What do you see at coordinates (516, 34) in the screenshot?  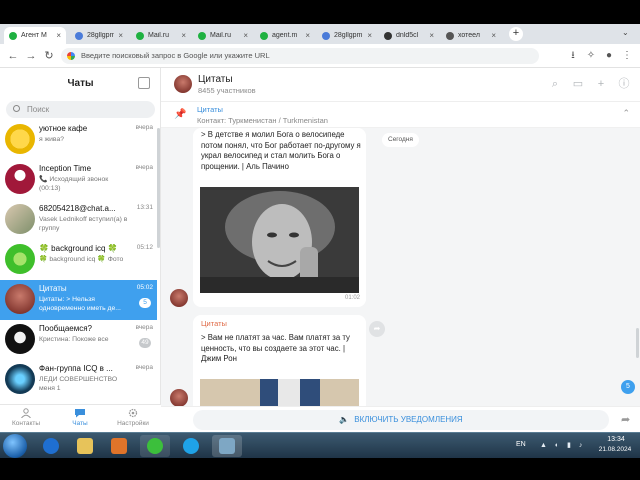 I see `new-tab-button: +` at bounding box center [516, 34].